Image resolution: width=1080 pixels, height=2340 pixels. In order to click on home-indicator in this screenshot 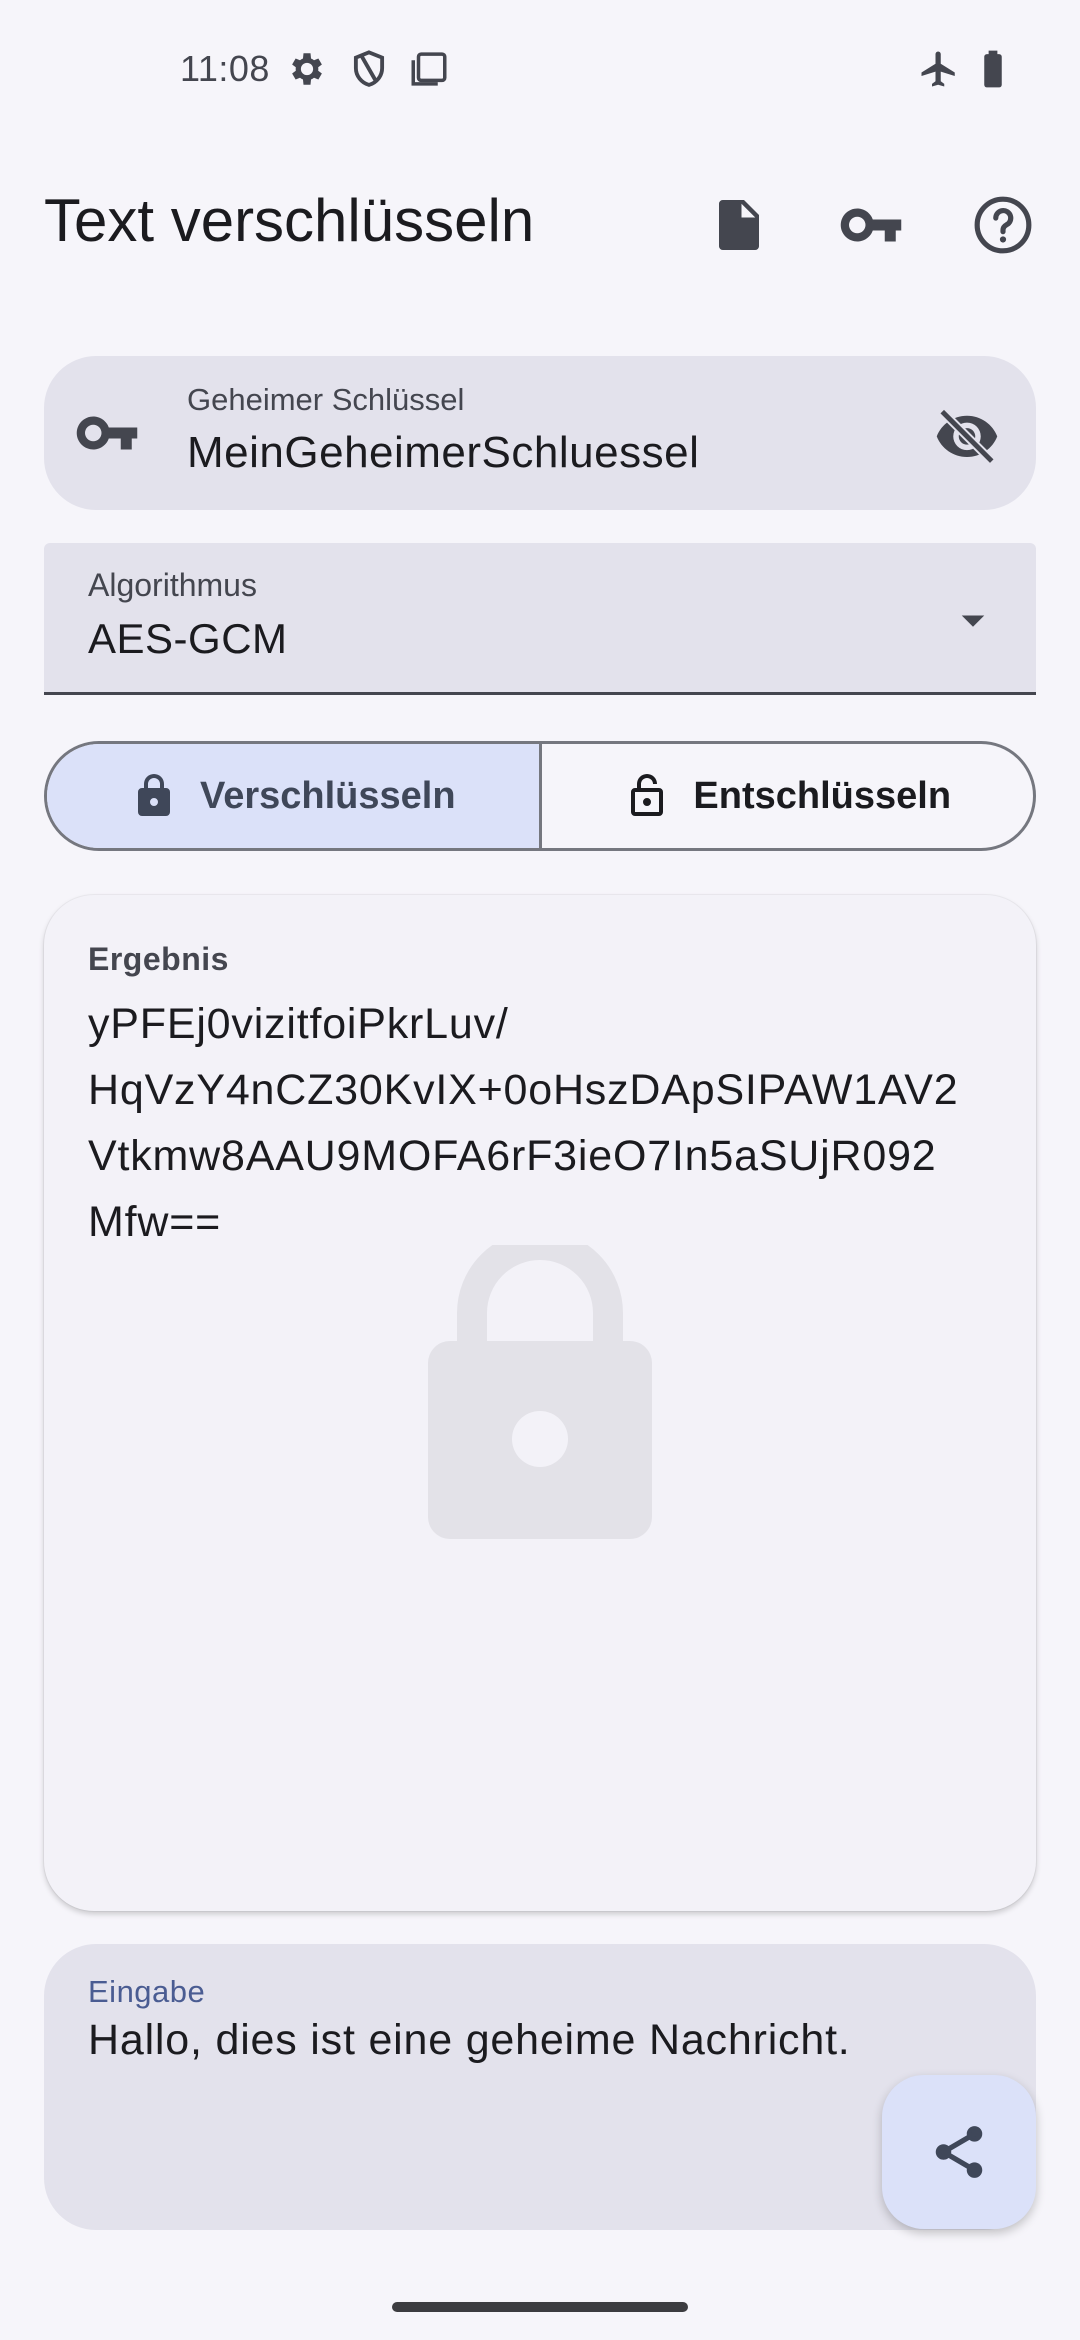, I will do `click(540, 2307)`.